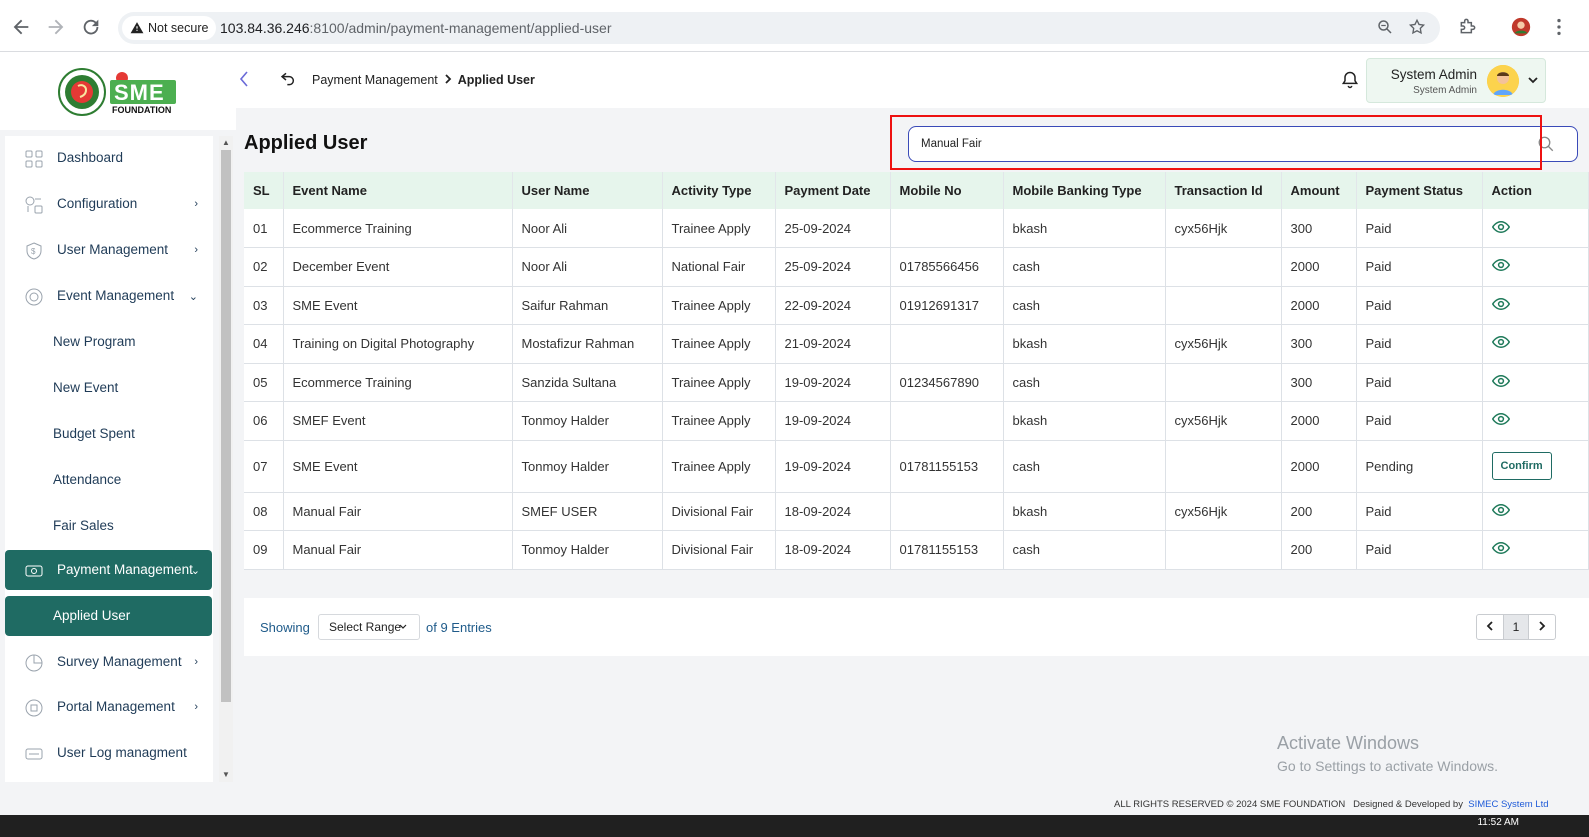 The height and width of the screenshot is (837, 1589). I want to click on prev-page-icon, so click(1490, 627).